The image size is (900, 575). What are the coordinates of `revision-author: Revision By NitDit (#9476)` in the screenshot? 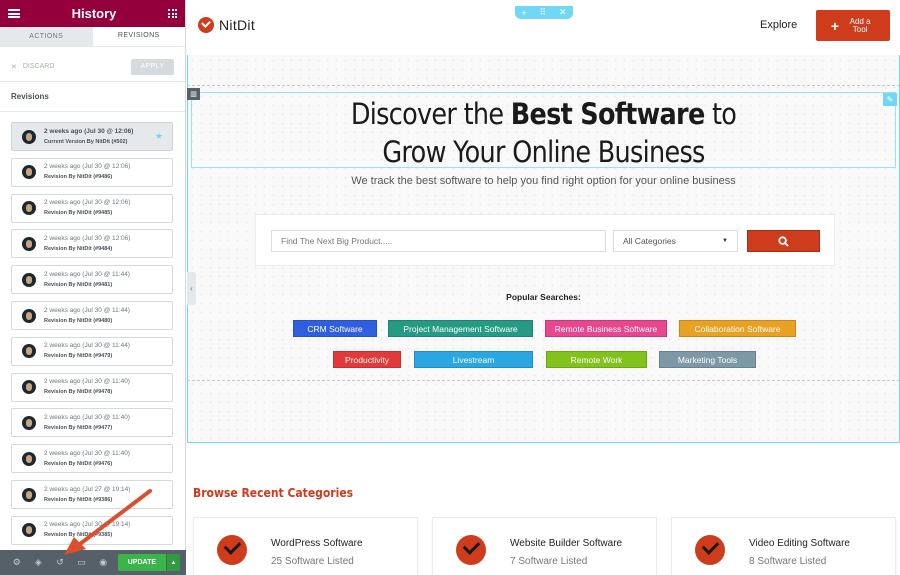 It's located at (78, 463).